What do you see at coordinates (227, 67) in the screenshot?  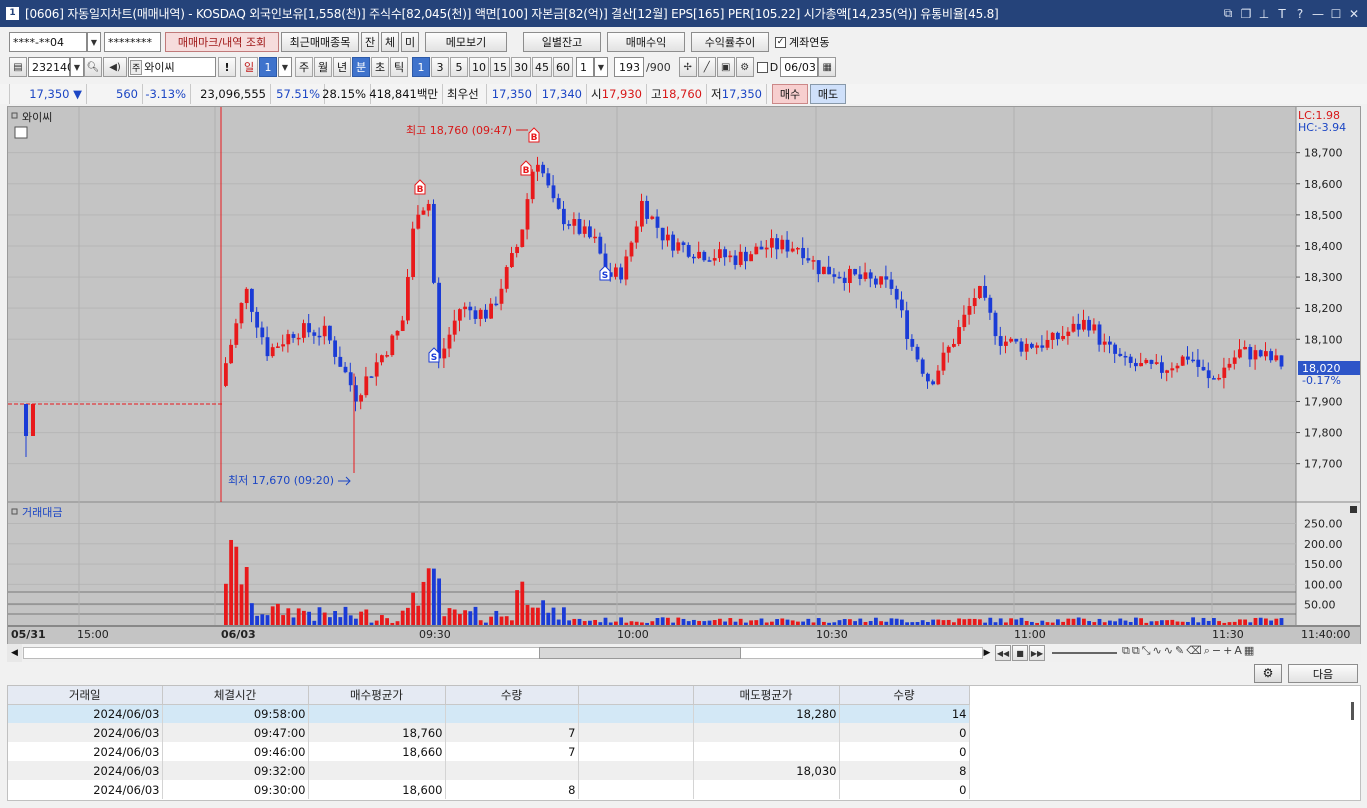 I see `alert-button: !` at bounding box center [227, 67].